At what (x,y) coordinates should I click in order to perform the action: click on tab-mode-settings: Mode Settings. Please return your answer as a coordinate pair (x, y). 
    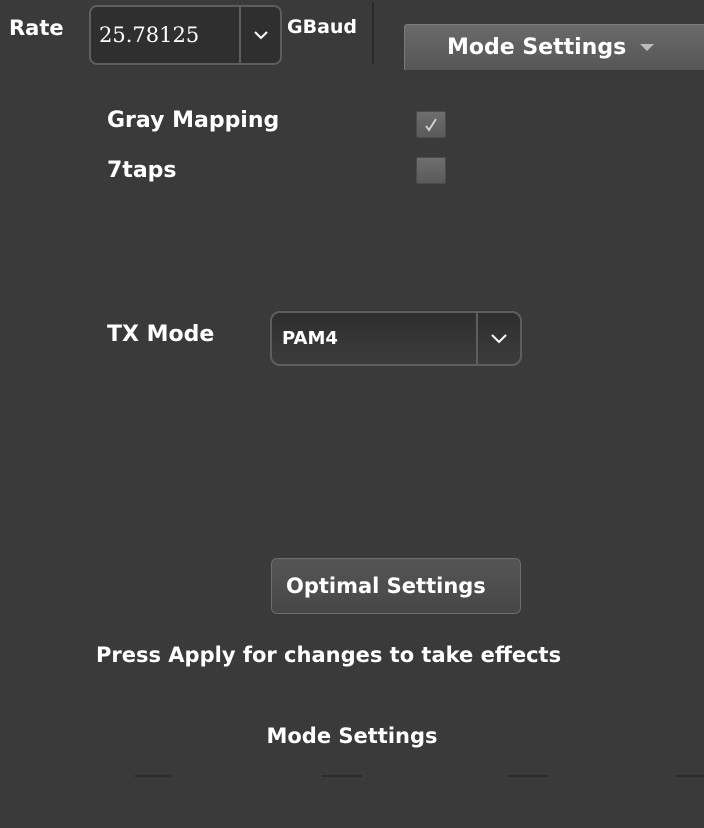
    Looking at the image, I should click on (554, 47).